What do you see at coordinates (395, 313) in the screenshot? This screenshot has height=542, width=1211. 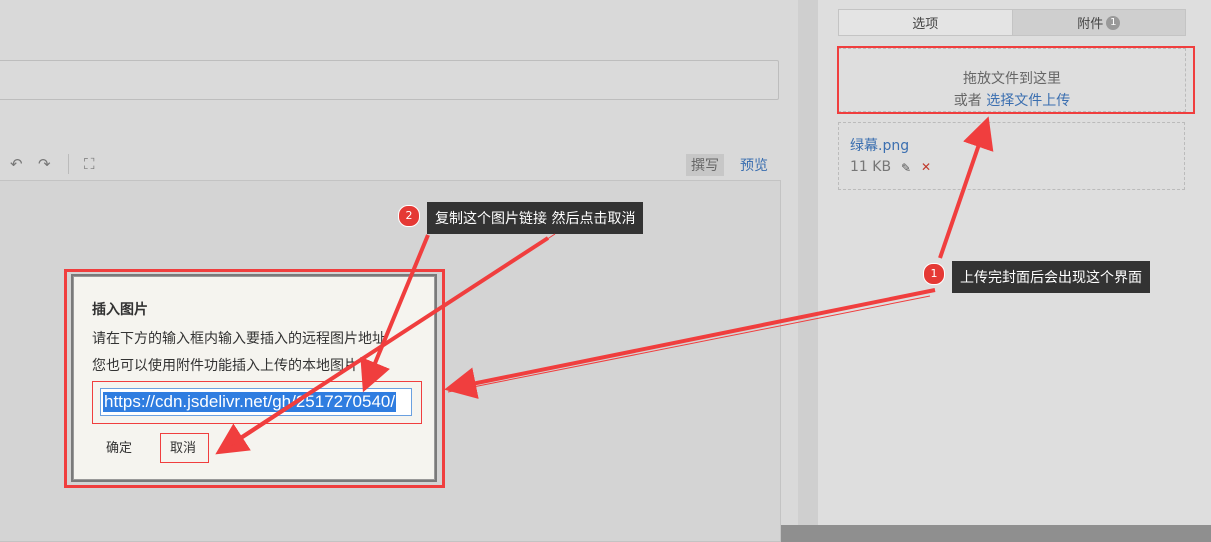 I see `arrow-to-url-text` at bounding box center [395, 313].